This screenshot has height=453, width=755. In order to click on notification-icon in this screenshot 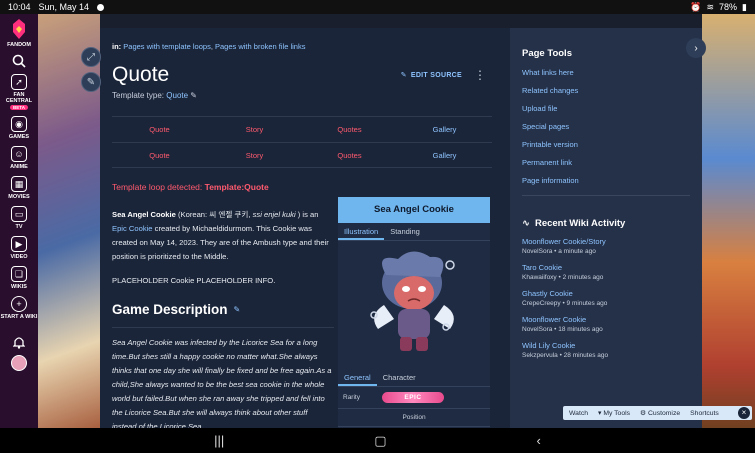, I will do `click(101, 7)`.